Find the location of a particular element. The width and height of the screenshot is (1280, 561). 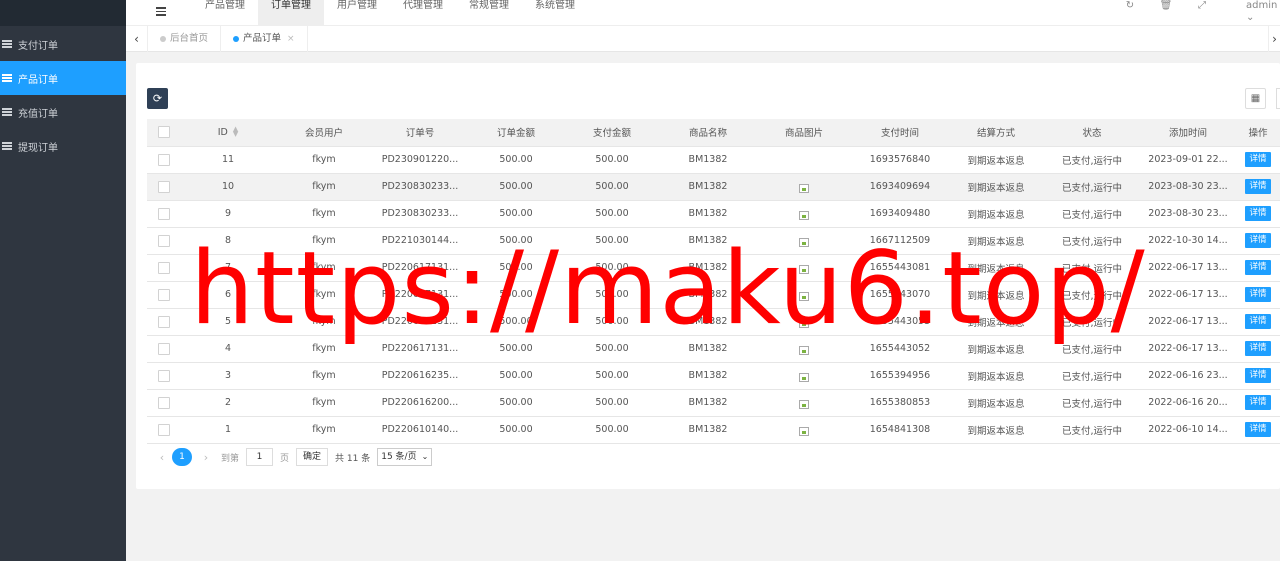

cell-pay_time: 1693576840 is located at coordinates (900, 160).